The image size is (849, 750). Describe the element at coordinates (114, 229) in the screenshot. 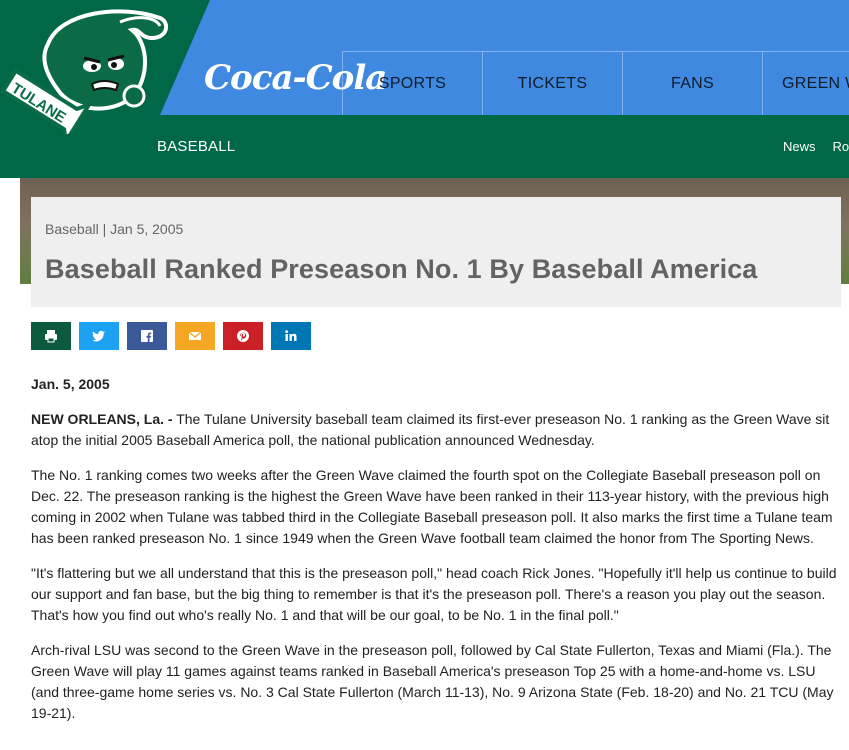

I see `story-meta: Baseball | Jan 5, 2005` at that location.